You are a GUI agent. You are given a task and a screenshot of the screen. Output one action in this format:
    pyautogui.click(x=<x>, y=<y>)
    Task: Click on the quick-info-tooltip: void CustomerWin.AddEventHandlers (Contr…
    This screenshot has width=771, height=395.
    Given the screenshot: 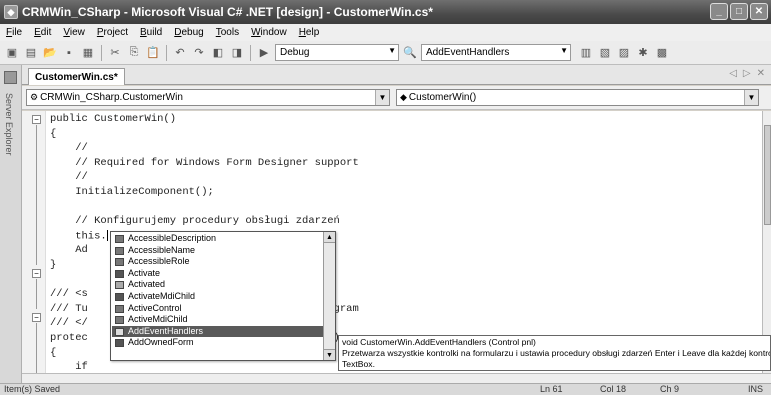 What is the action you would take?
    pyautogui.click(x=554, y=353)
    